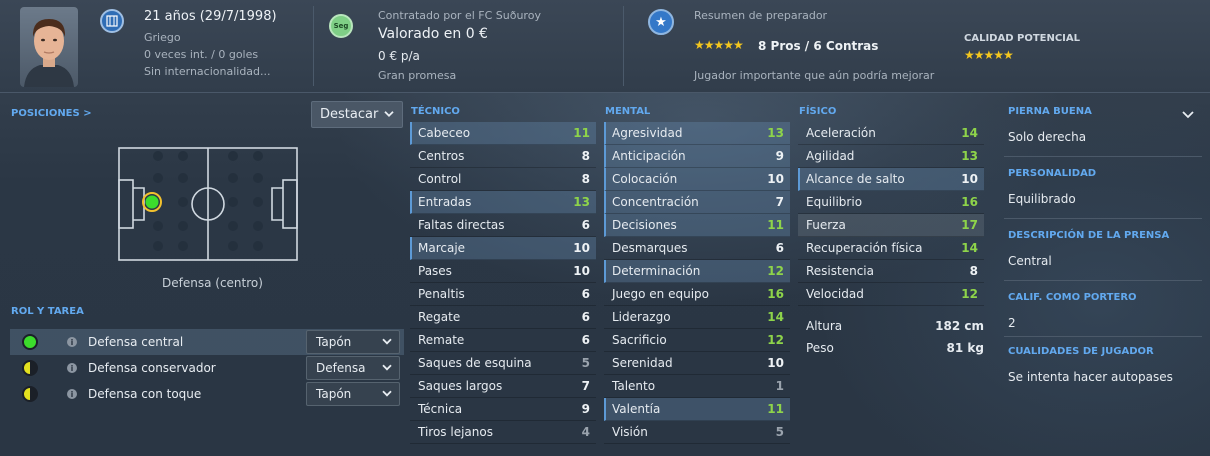 Image resolution: width=1210 pixels, height=456 pixels. What do you see at coordinates (503, 409) in the screenshot?
I see `attribute-row: Técnica 9` at bounding box center [503, 409].